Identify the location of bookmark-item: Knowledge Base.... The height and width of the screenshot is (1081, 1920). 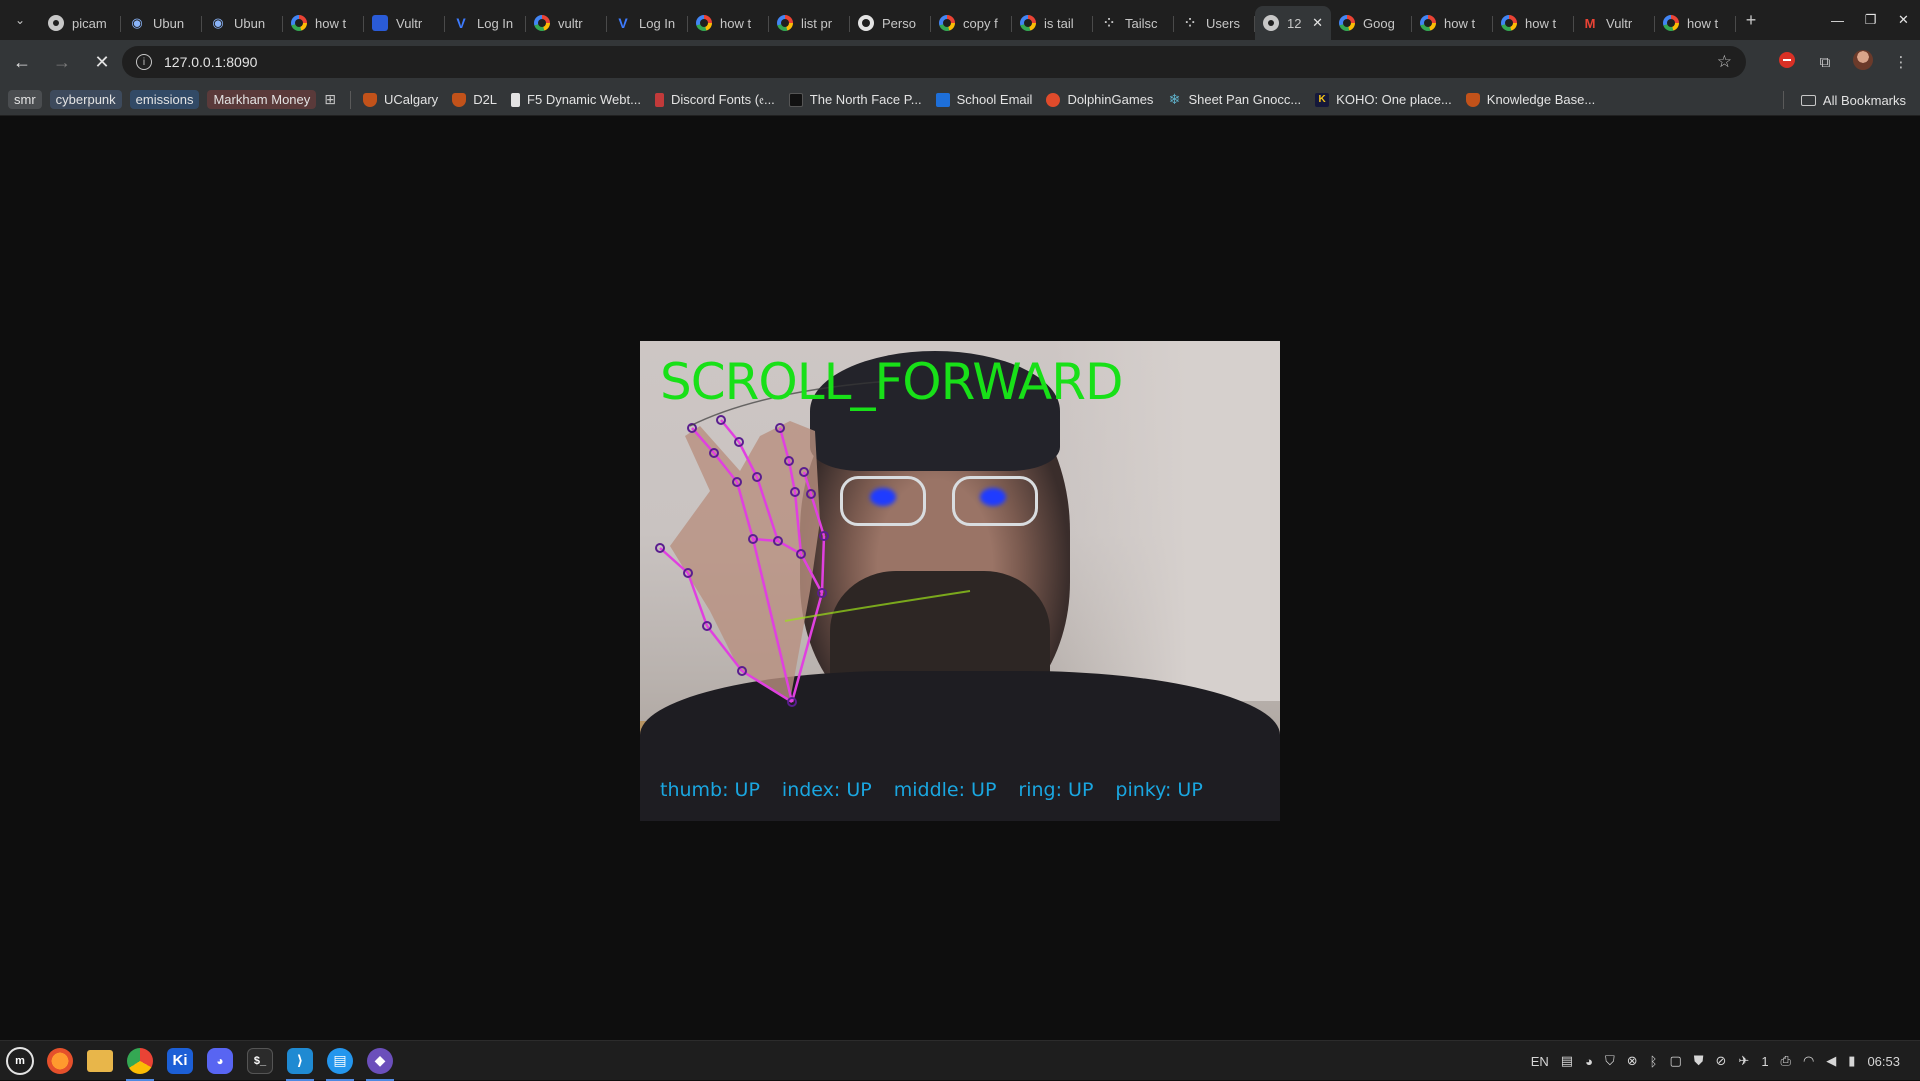
(1530, 99).